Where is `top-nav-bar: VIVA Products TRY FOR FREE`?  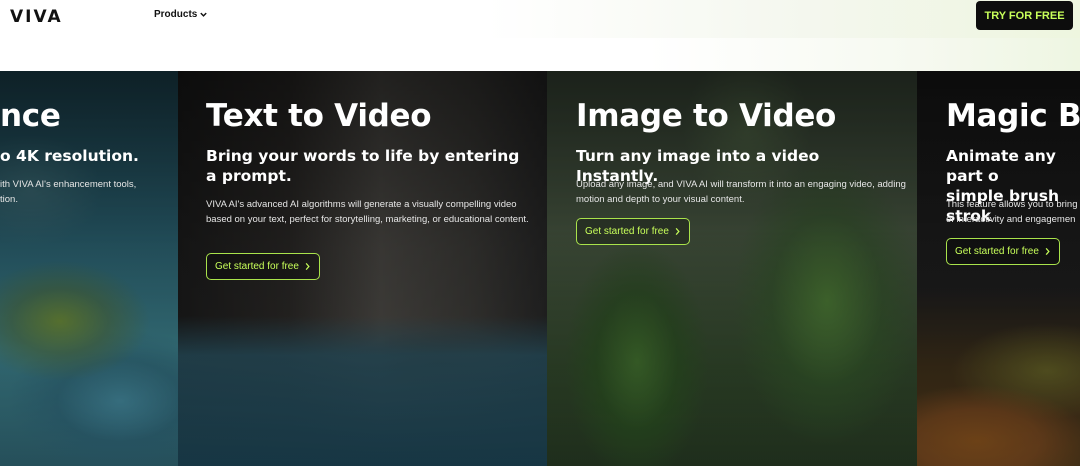 top-nav-bar: VIVA Products TRY FOR FREE is located at coordinates (540, 19).